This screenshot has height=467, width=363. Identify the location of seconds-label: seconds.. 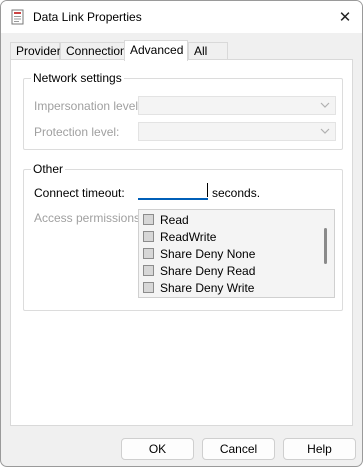
(236, 193).